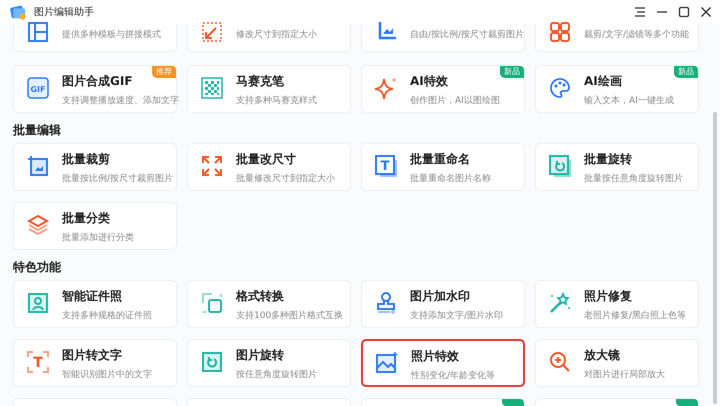 The image size is (720, 406). What do you see at coordinates (715, 258) in the screenshot?
I see `scrollbar-thumb` at bounding box center [715, 258].